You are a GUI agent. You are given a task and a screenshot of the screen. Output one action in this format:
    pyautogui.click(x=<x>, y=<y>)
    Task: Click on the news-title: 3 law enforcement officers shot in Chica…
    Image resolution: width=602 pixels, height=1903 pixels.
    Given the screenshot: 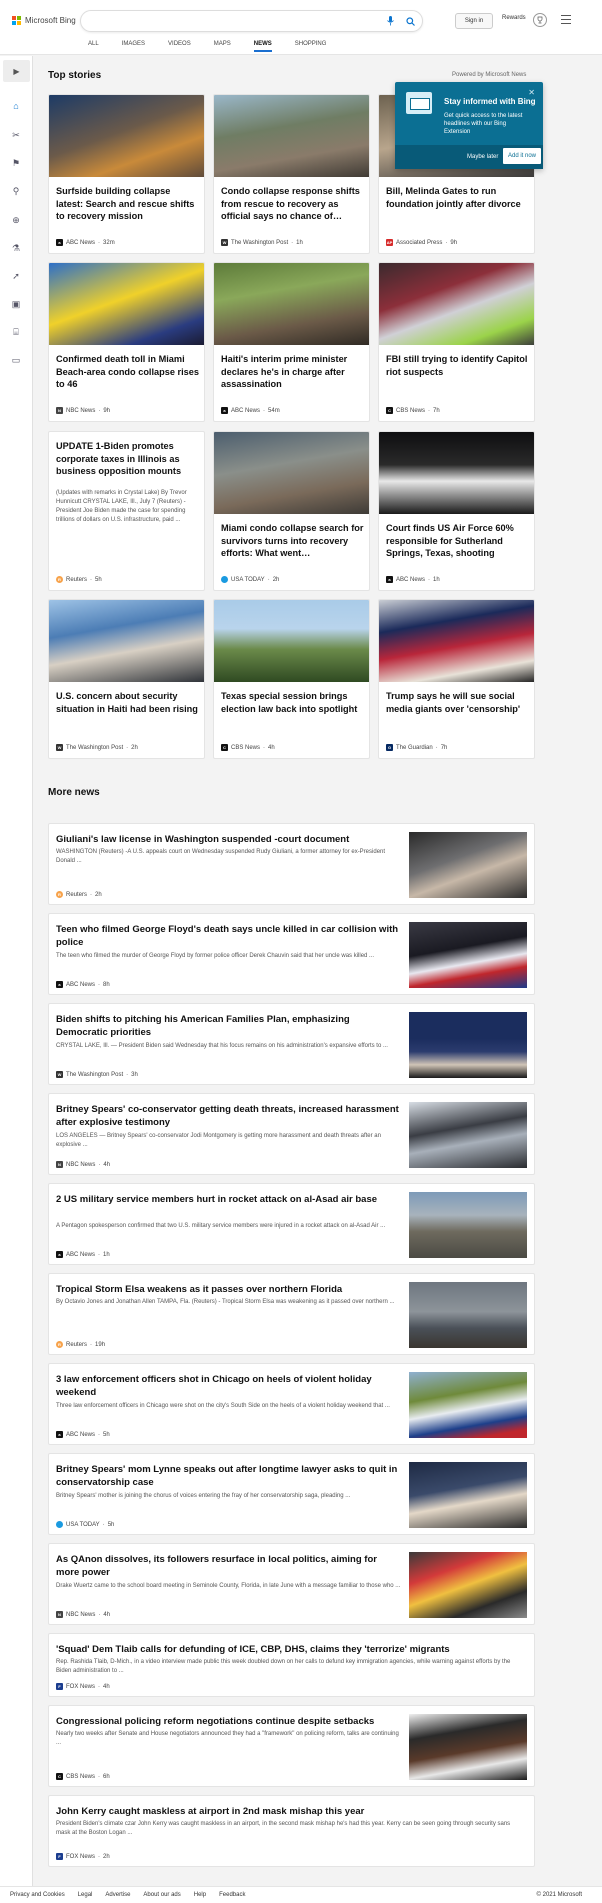 What is the action you would take?
    pyautogui.click(x=228, y=1386)
    